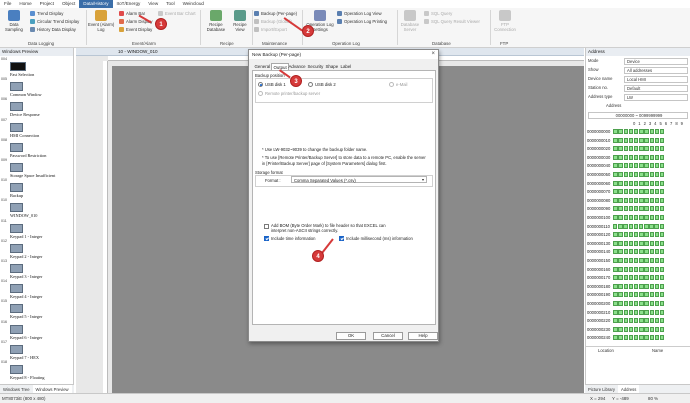  I want to click on close-icon: ×, so click(433, 54).